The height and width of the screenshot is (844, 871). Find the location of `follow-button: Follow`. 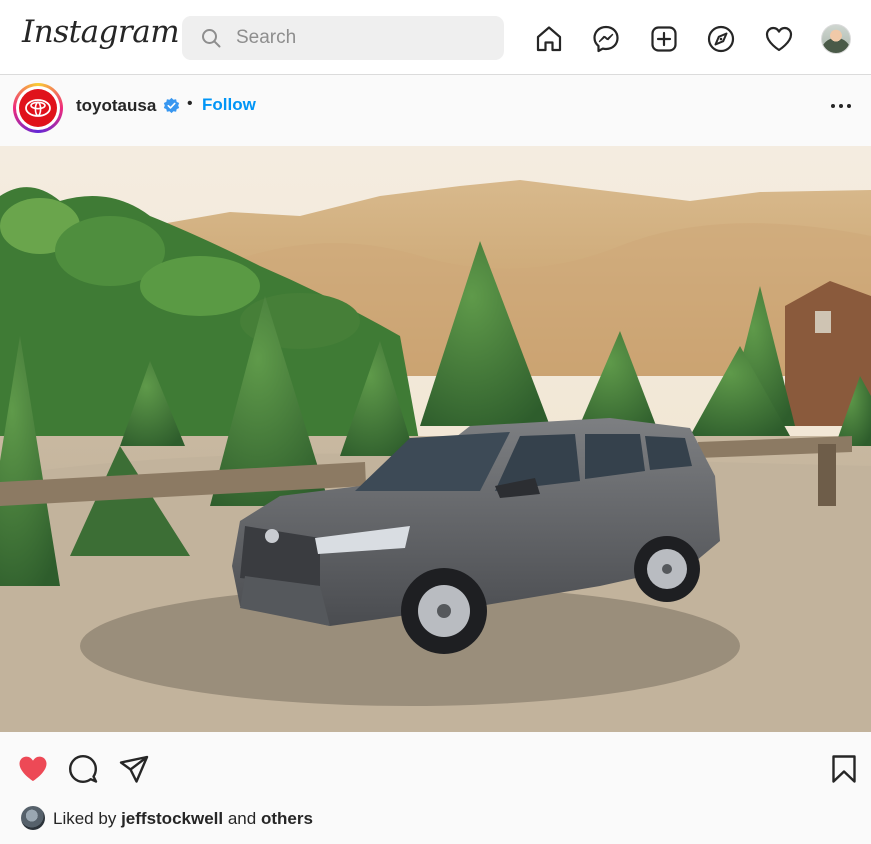

follow-button: Follow is located at coordinates (229, 105).